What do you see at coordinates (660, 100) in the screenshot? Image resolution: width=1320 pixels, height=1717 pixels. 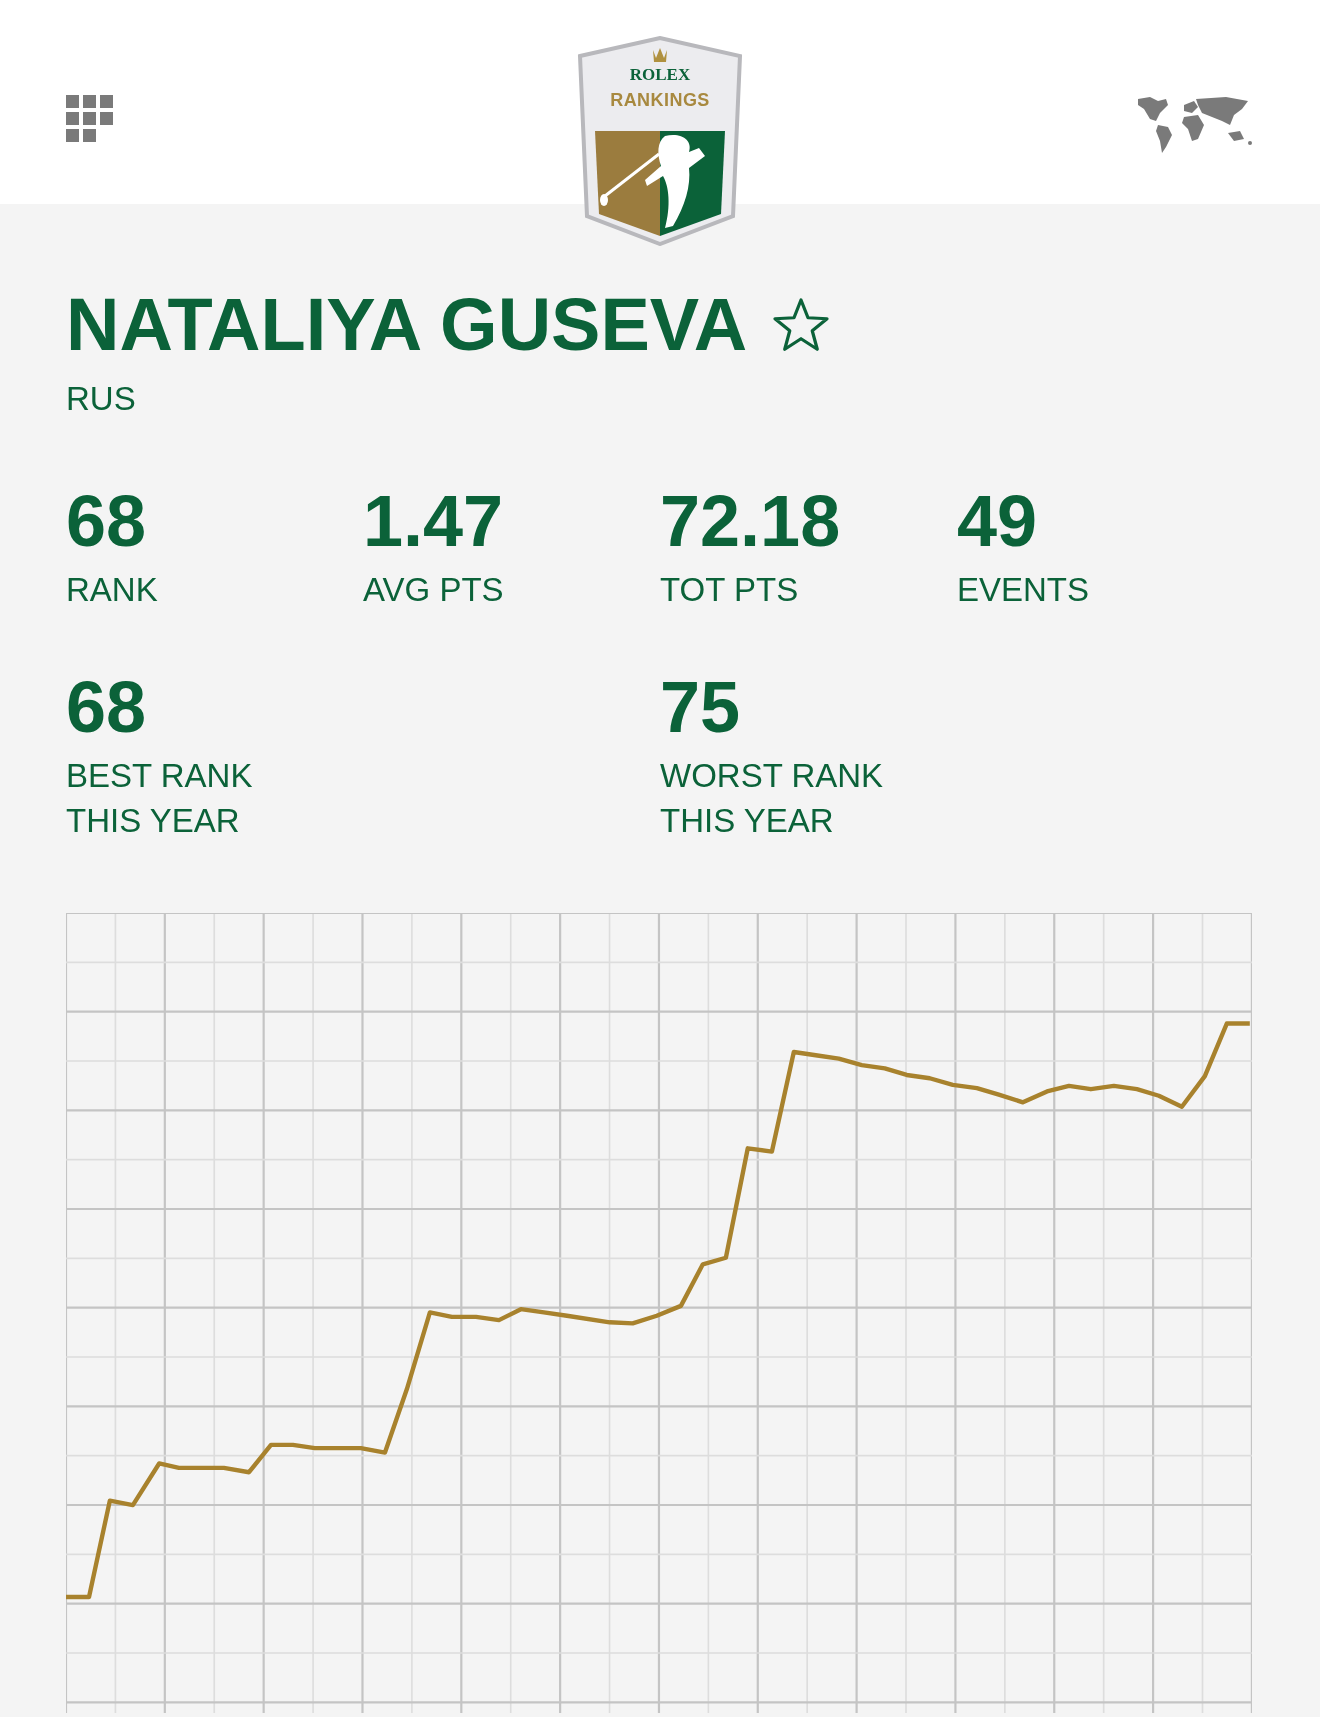 I see `logo-title: RANKINGS` at bounding box center [660, 100].